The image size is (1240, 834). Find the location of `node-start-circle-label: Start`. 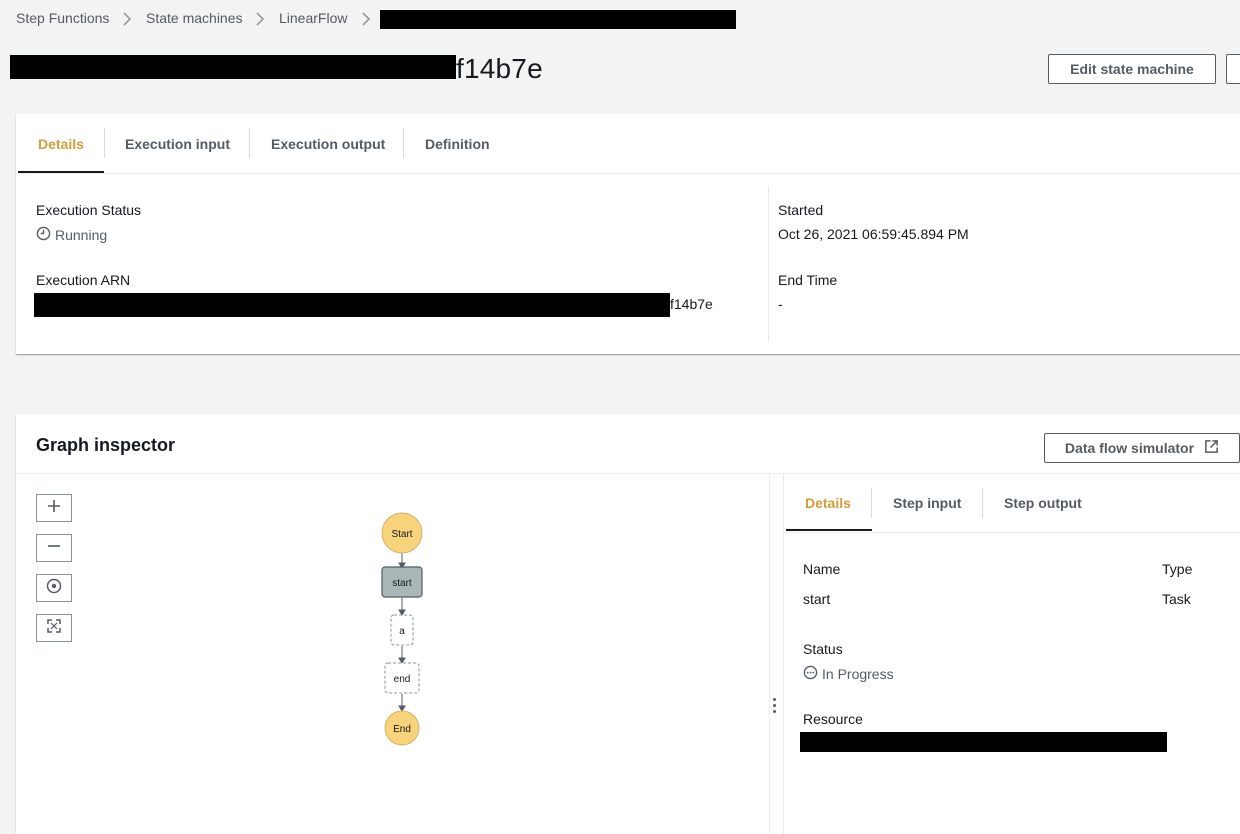

node-start-circle-label: Start is located at coordinates (401, 534).